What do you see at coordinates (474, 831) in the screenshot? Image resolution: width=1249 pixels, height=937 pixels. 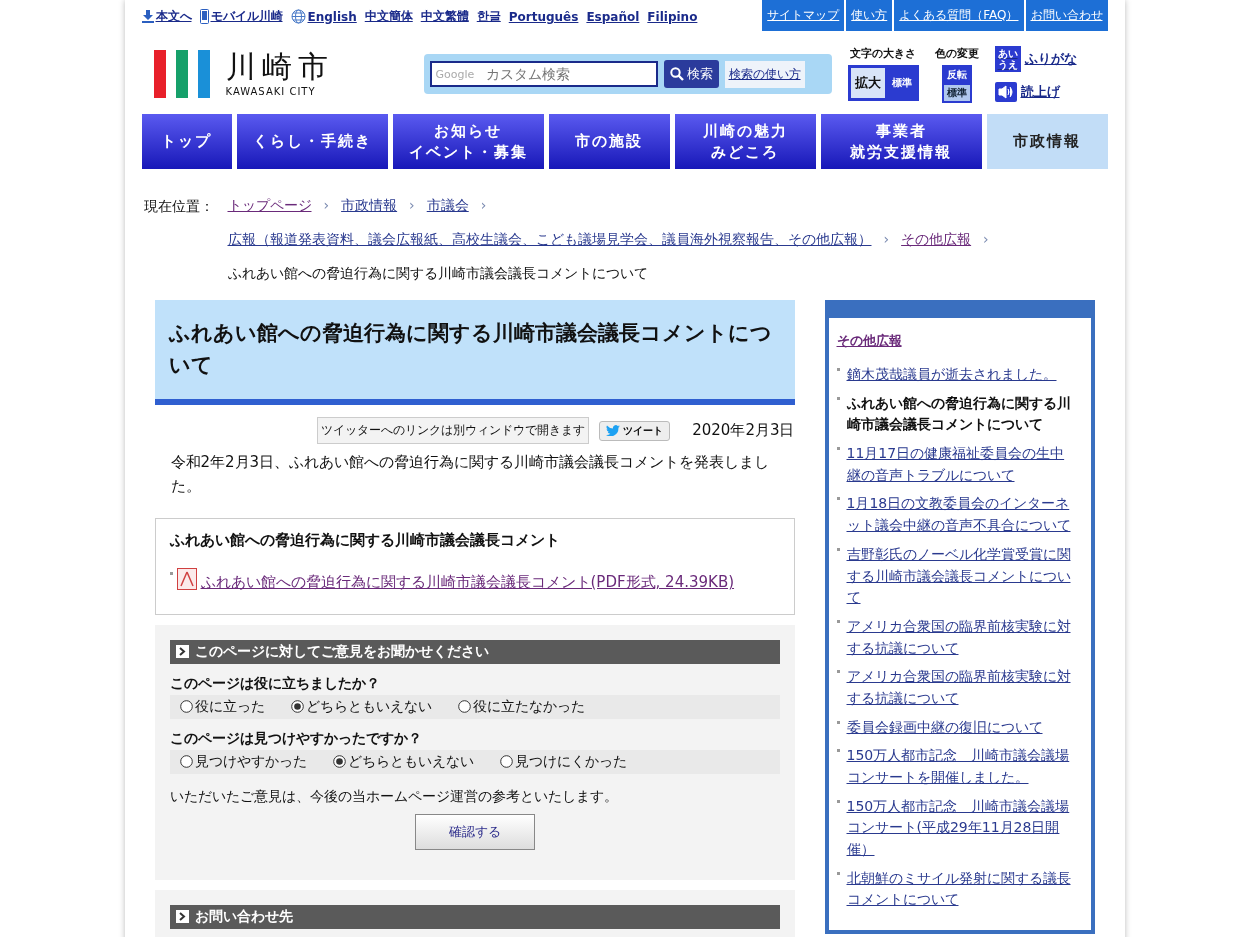 I see `confirm-button: 確認する` at bounding box center [474, 831].